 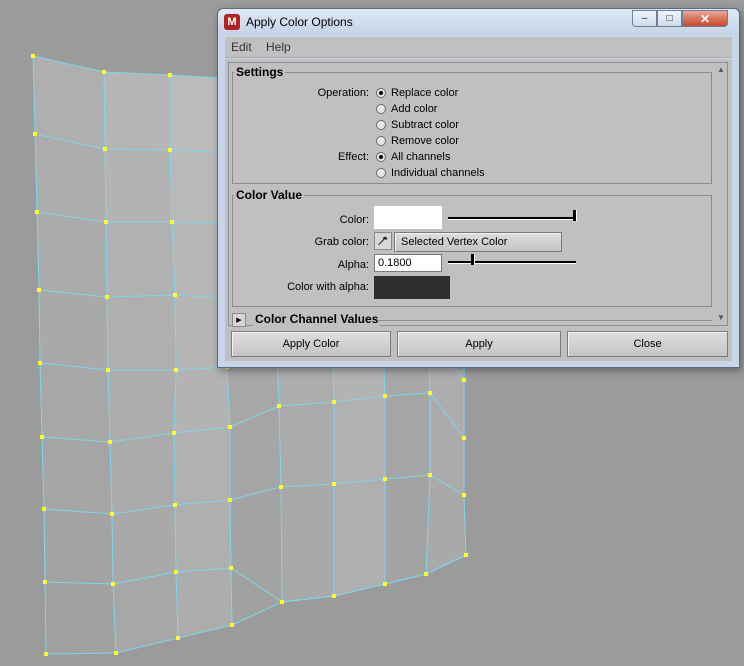 I want to click on color-slider-handle, so click(x=575, y=215).